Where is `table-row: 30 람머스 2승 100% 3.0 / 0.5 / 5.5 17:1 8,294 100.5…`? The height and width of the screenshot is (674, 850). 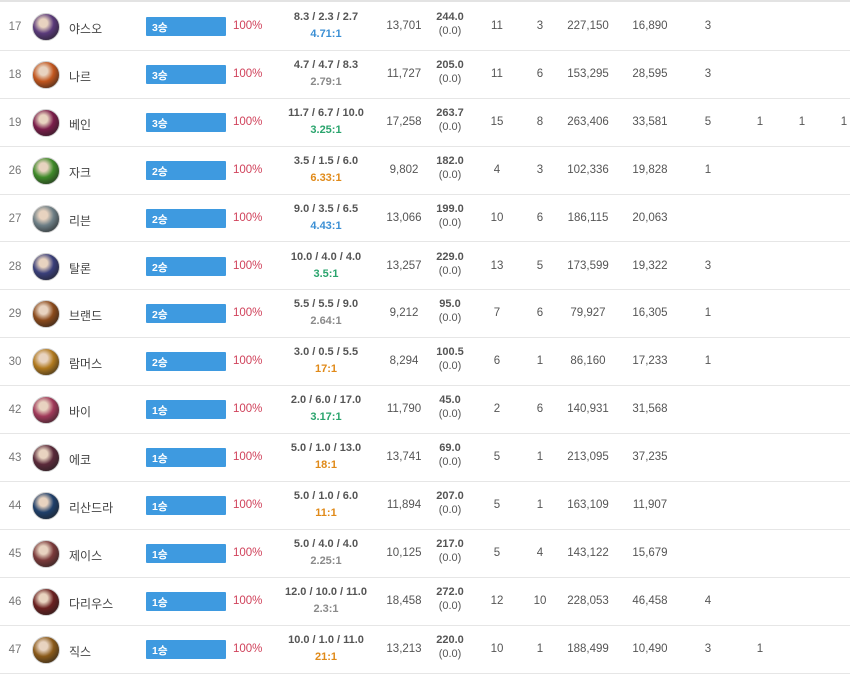
table-row: 30 람머스 2승 100% 3.0 / 0.5 / 5.5 17:1 8,294 100.5… is located at coordinates (425, 362).